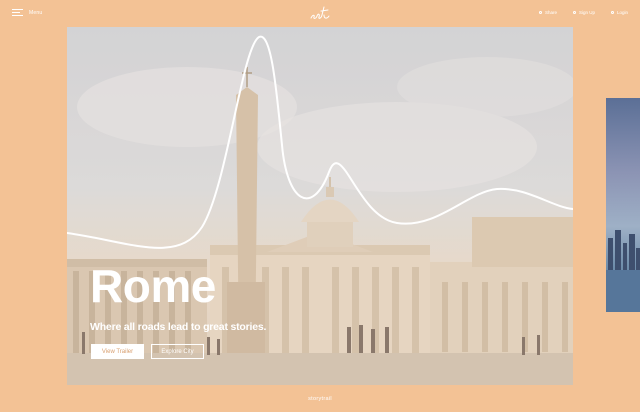  What do you see at coordinates (117, 351) in the screenshot?
I see `view-trailer-button: View Trailer` at bounding box center [117, 351].